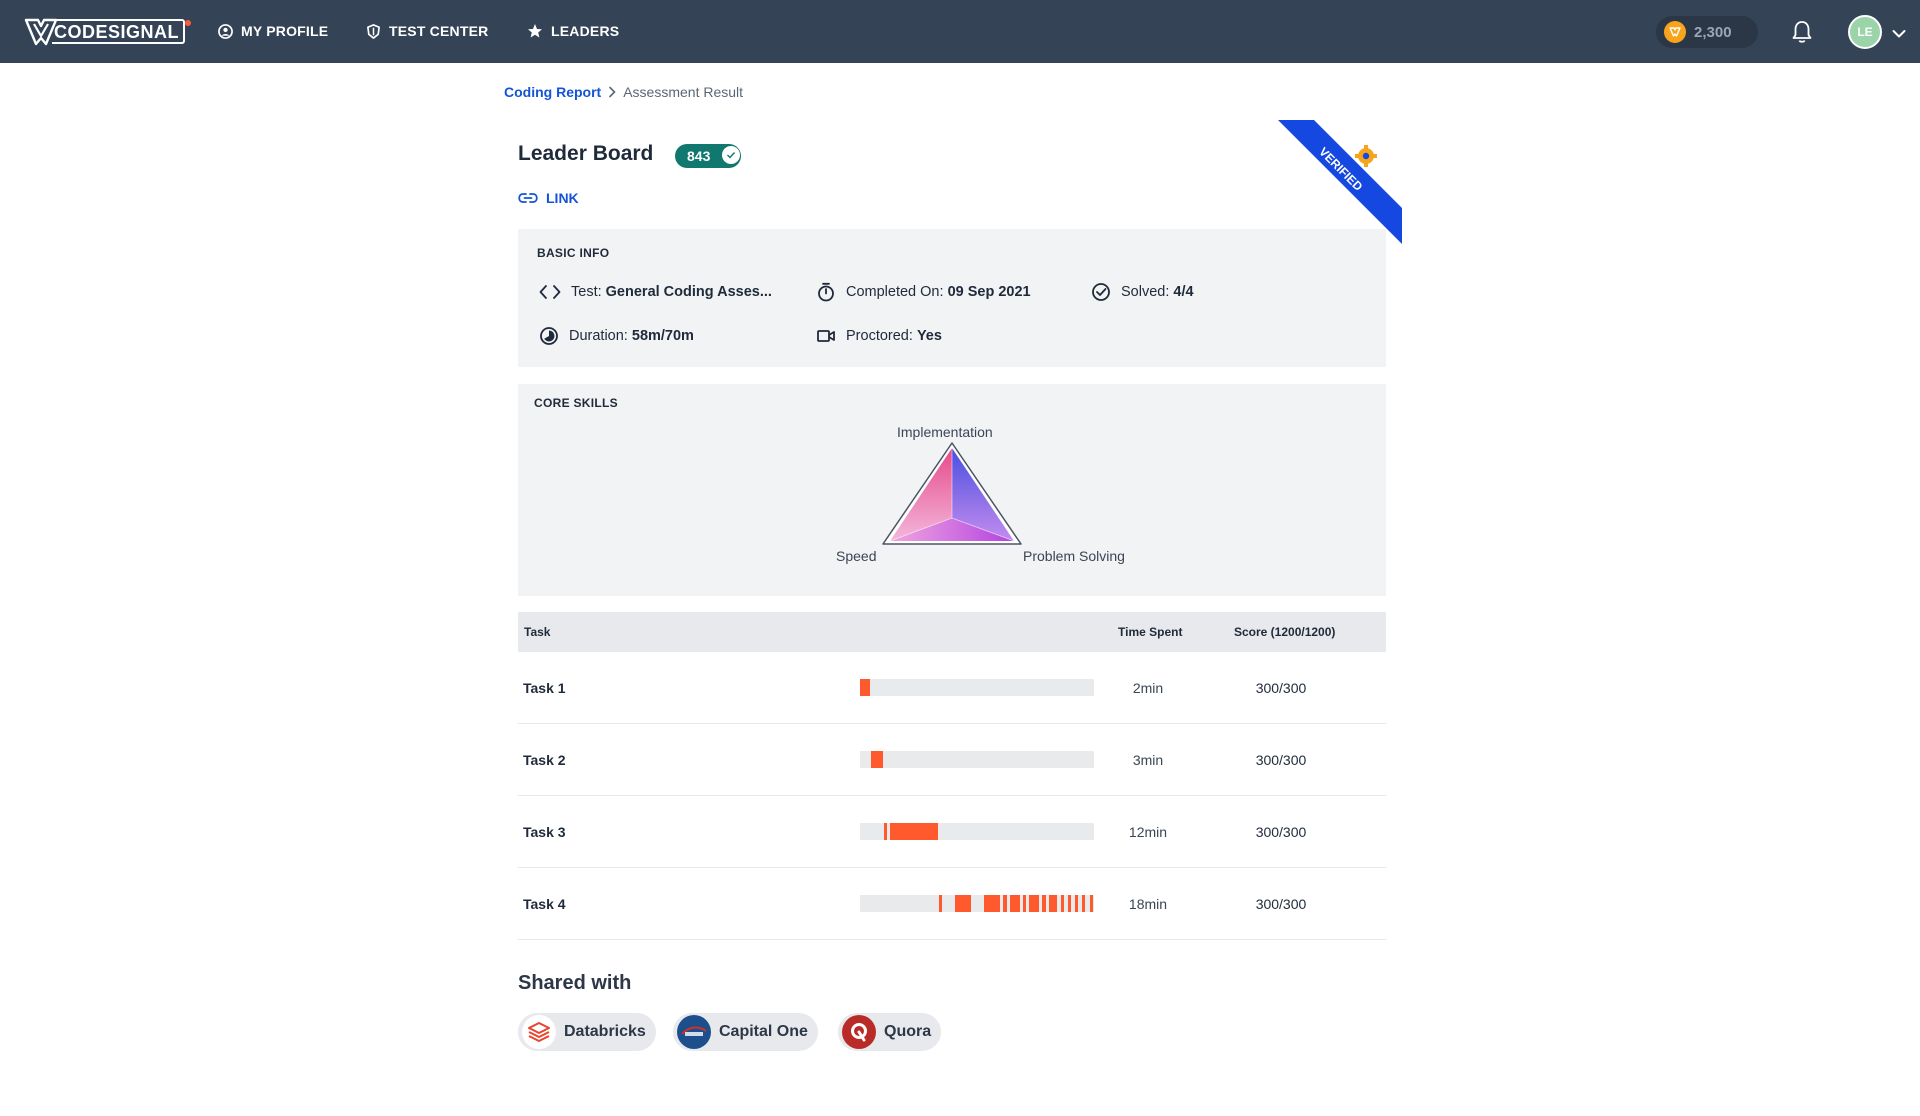 This screenshot has height=1116, width=1920. I want to click on info-solved: Solved: 4/4, so click(1142, 292).